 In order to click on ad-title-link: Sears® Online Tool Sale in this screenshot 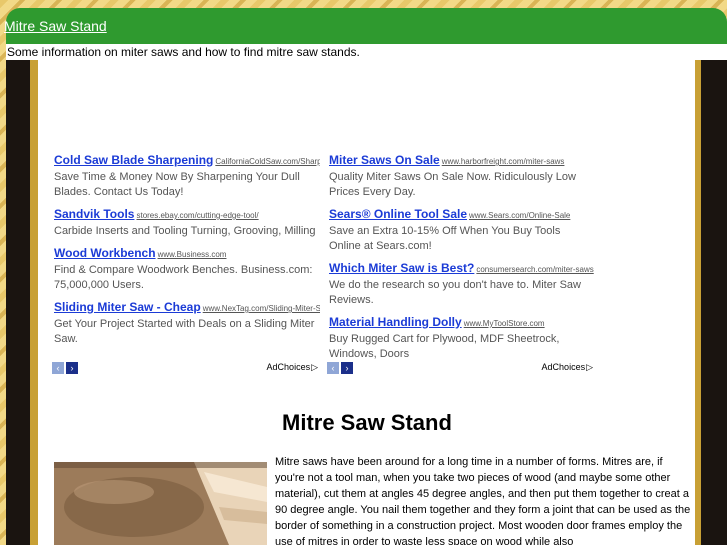, I will do `click(398, 214)`.